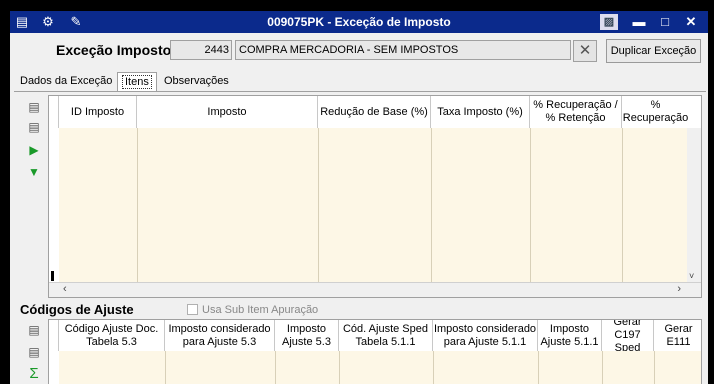  I want to click on tab-itens-label: Itens, so click(137, 82).